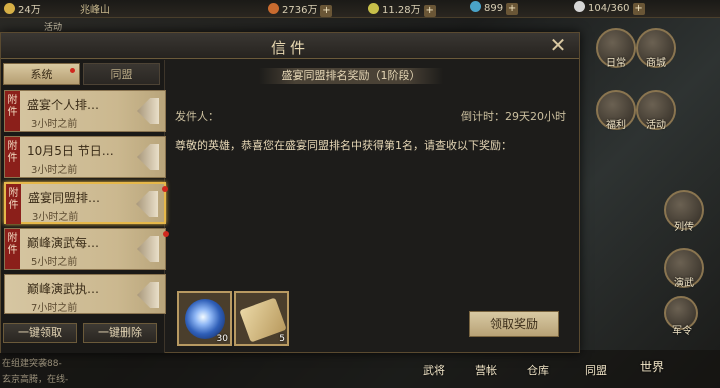 The image size is (720, 388). Describe the element at coordinates (434, 370) in the screenshot. I see `bottom-generals: 武将` at that location.